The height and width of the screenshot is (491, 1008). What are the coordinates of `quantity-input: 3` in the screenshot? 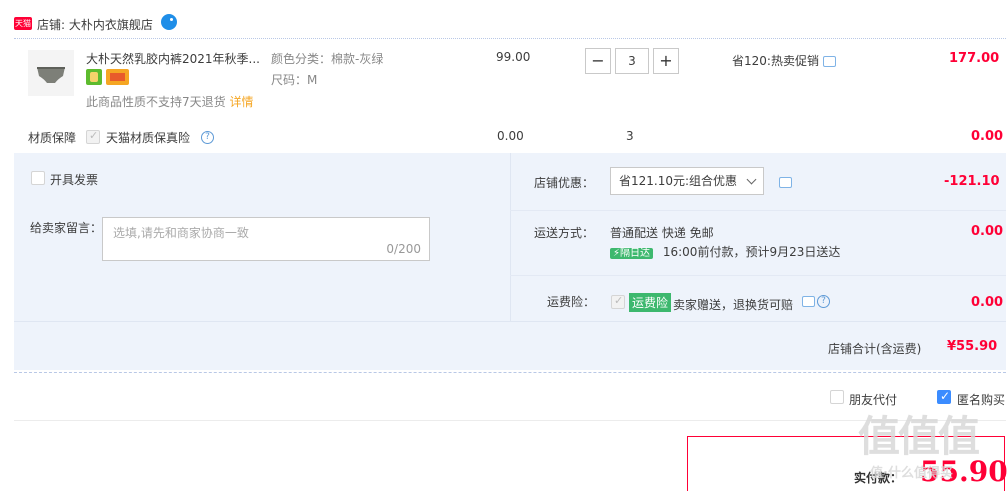 It's located at (632, 61).